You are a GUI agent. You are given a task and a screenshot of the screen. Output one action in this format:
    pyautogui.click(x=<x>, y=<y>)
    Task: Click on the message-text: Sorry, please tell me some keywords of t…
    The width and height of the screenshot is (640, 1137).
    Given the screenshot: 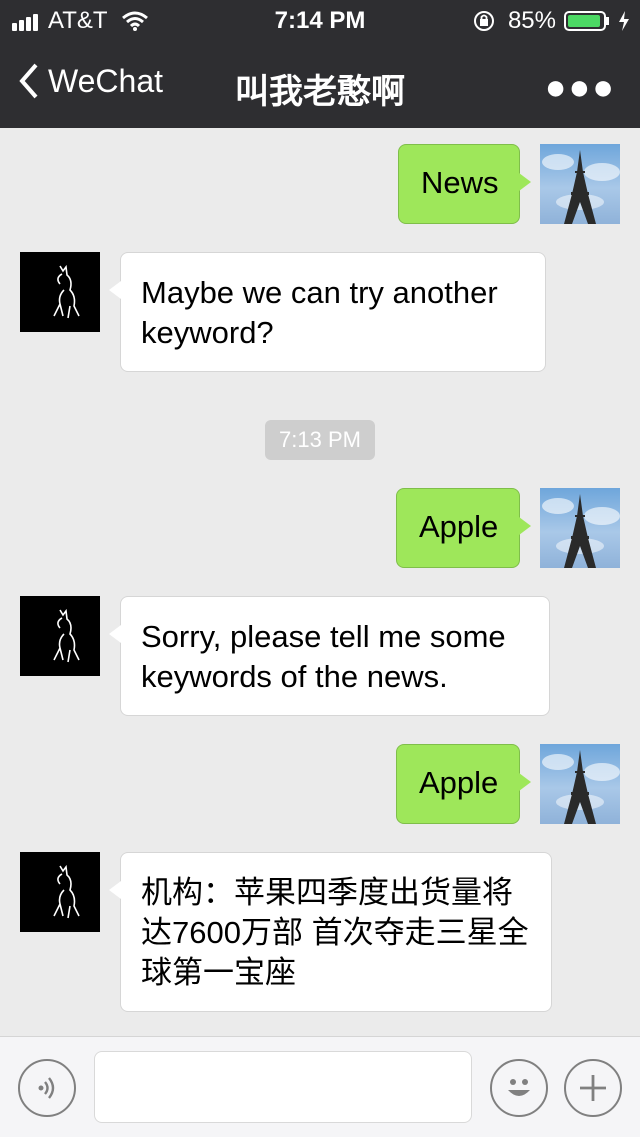 What is the action you would take?
    pyautogui.click(x=323, y=656)
    